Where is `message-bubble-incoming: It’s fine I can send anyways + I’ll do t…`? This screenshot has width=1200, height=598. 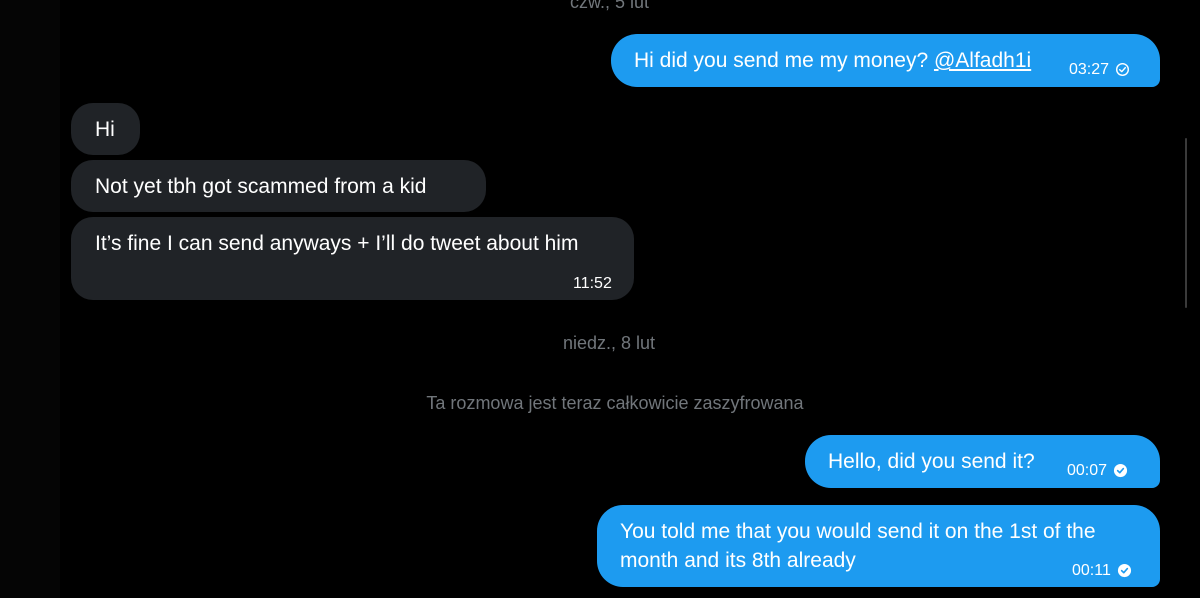 message-bubble-incoming: It’s fine I can send anyways + I’ll do t… is located at coordinates (352, 258).